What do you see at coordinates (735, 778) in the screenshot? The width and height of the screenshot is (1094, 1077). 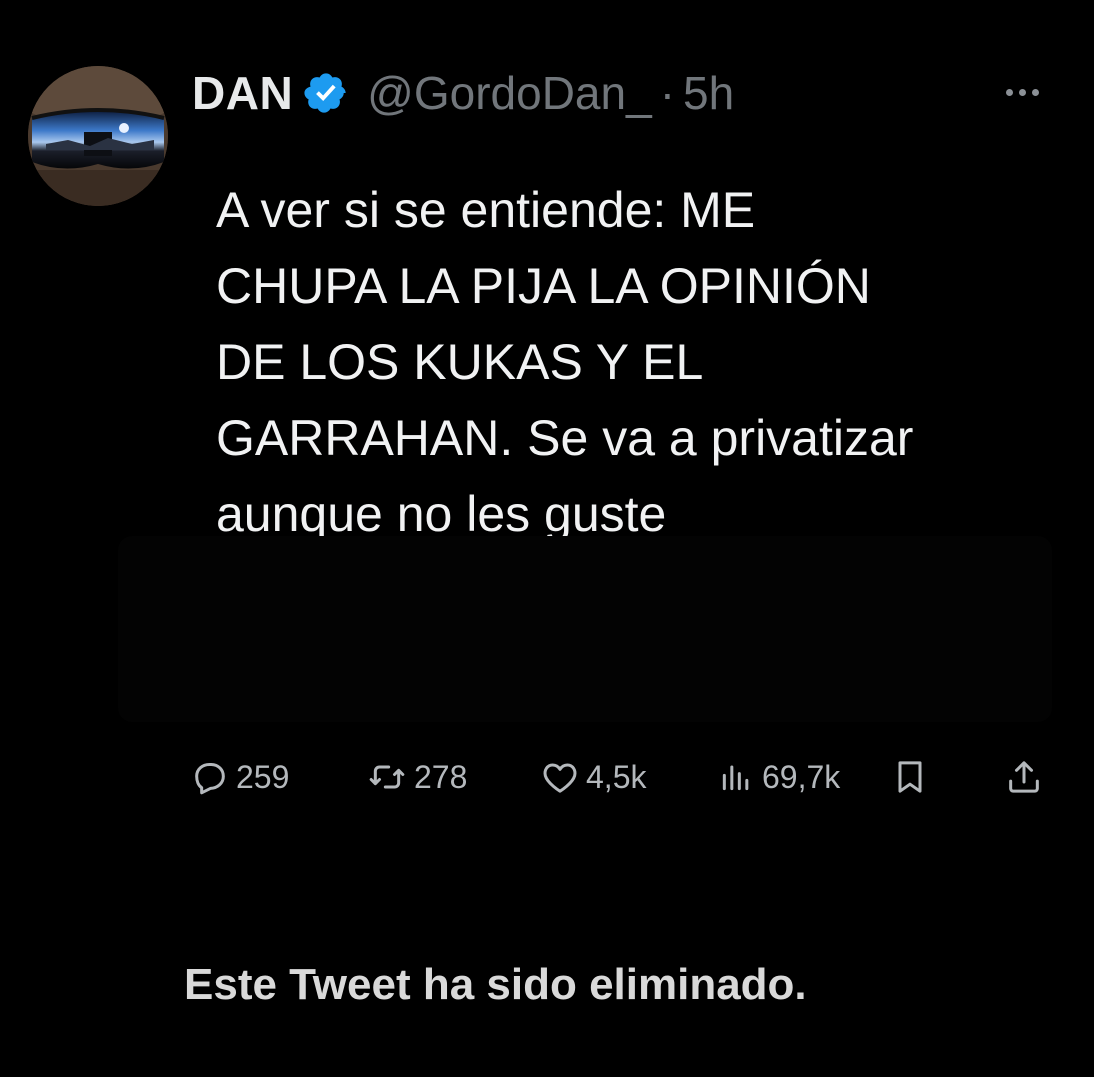 I see `views-bars-icon` at bounding box center [735, 778].